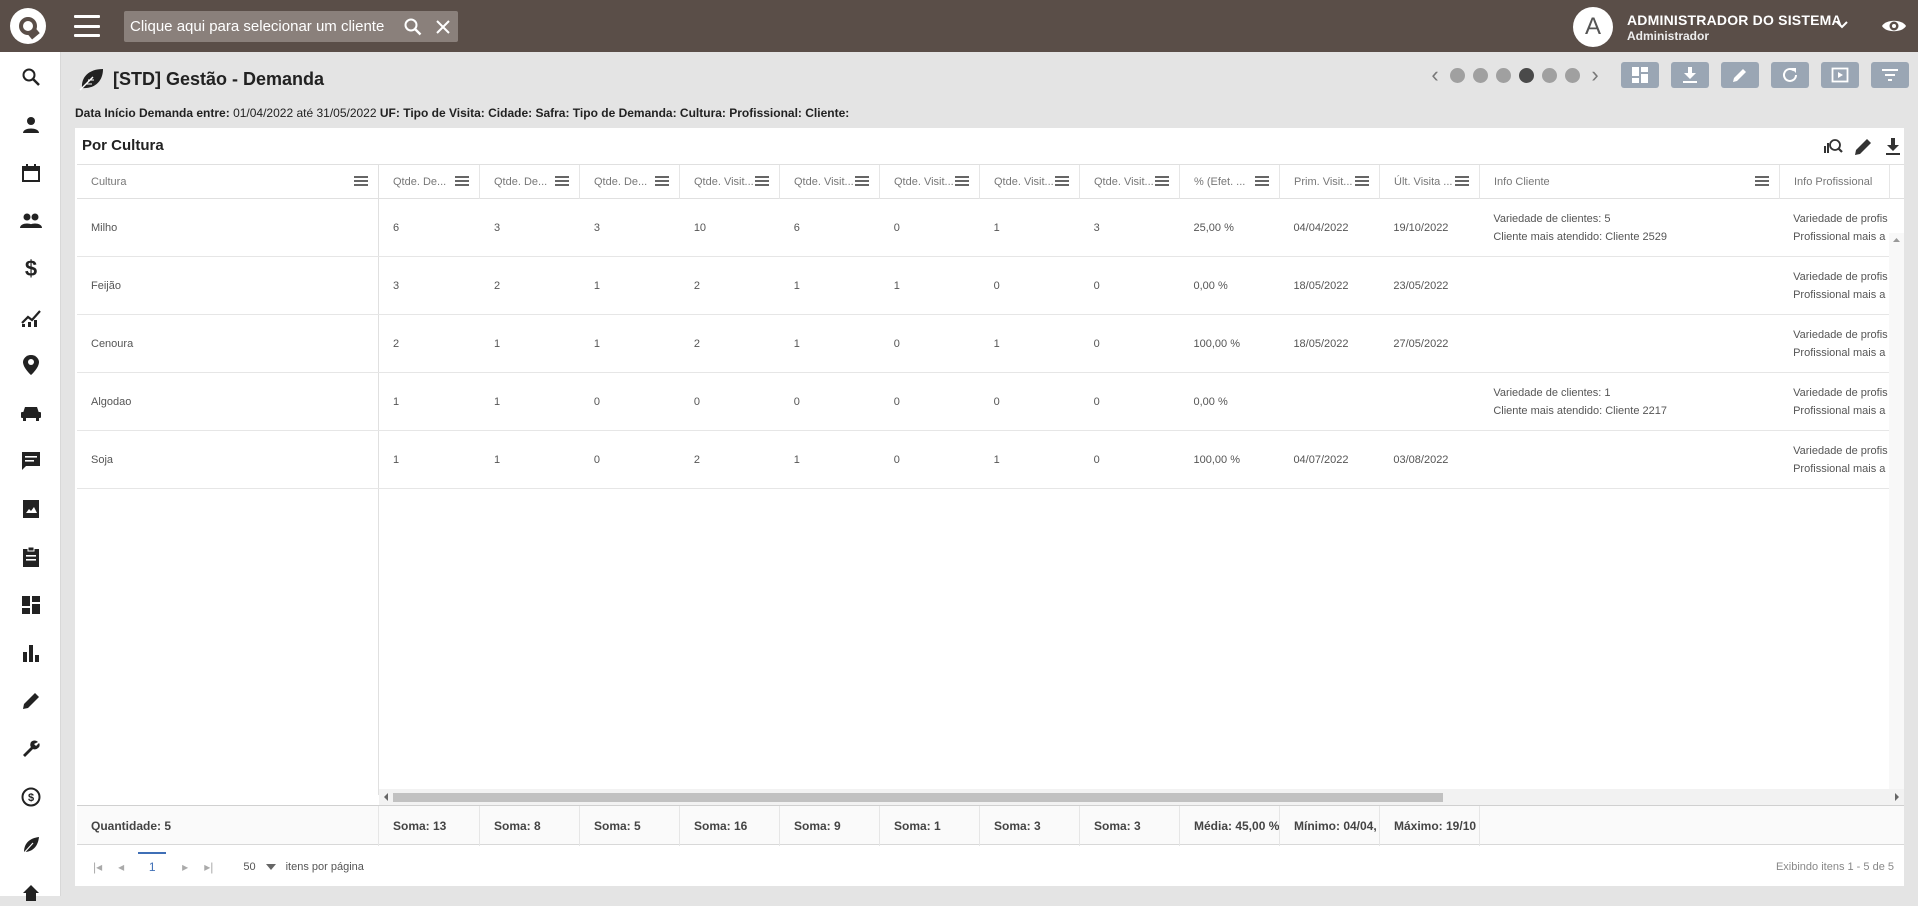 Image resolution: width=1918 pixels, height=906 pixels. What do you see at coordinates (1840, 75) in the screenshot?
I see `presentation-button` at bounding box center [1840, 75].